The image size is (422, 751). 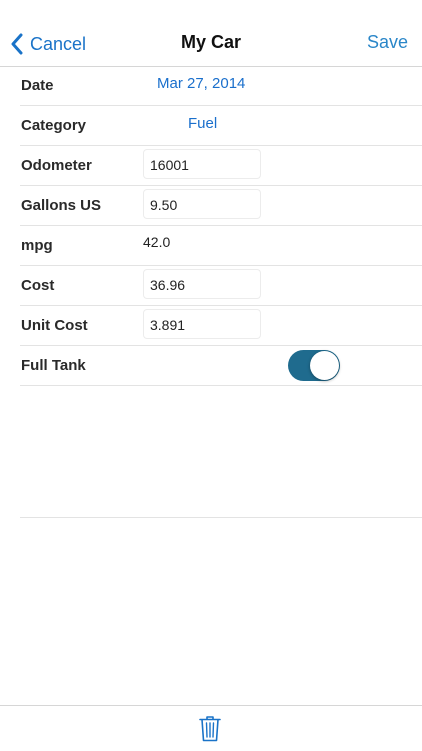 What do you see at coordinates (202, 125) in the screenshot?
I see `category-picker-button: Fuel` at bounding box center [202, 125].